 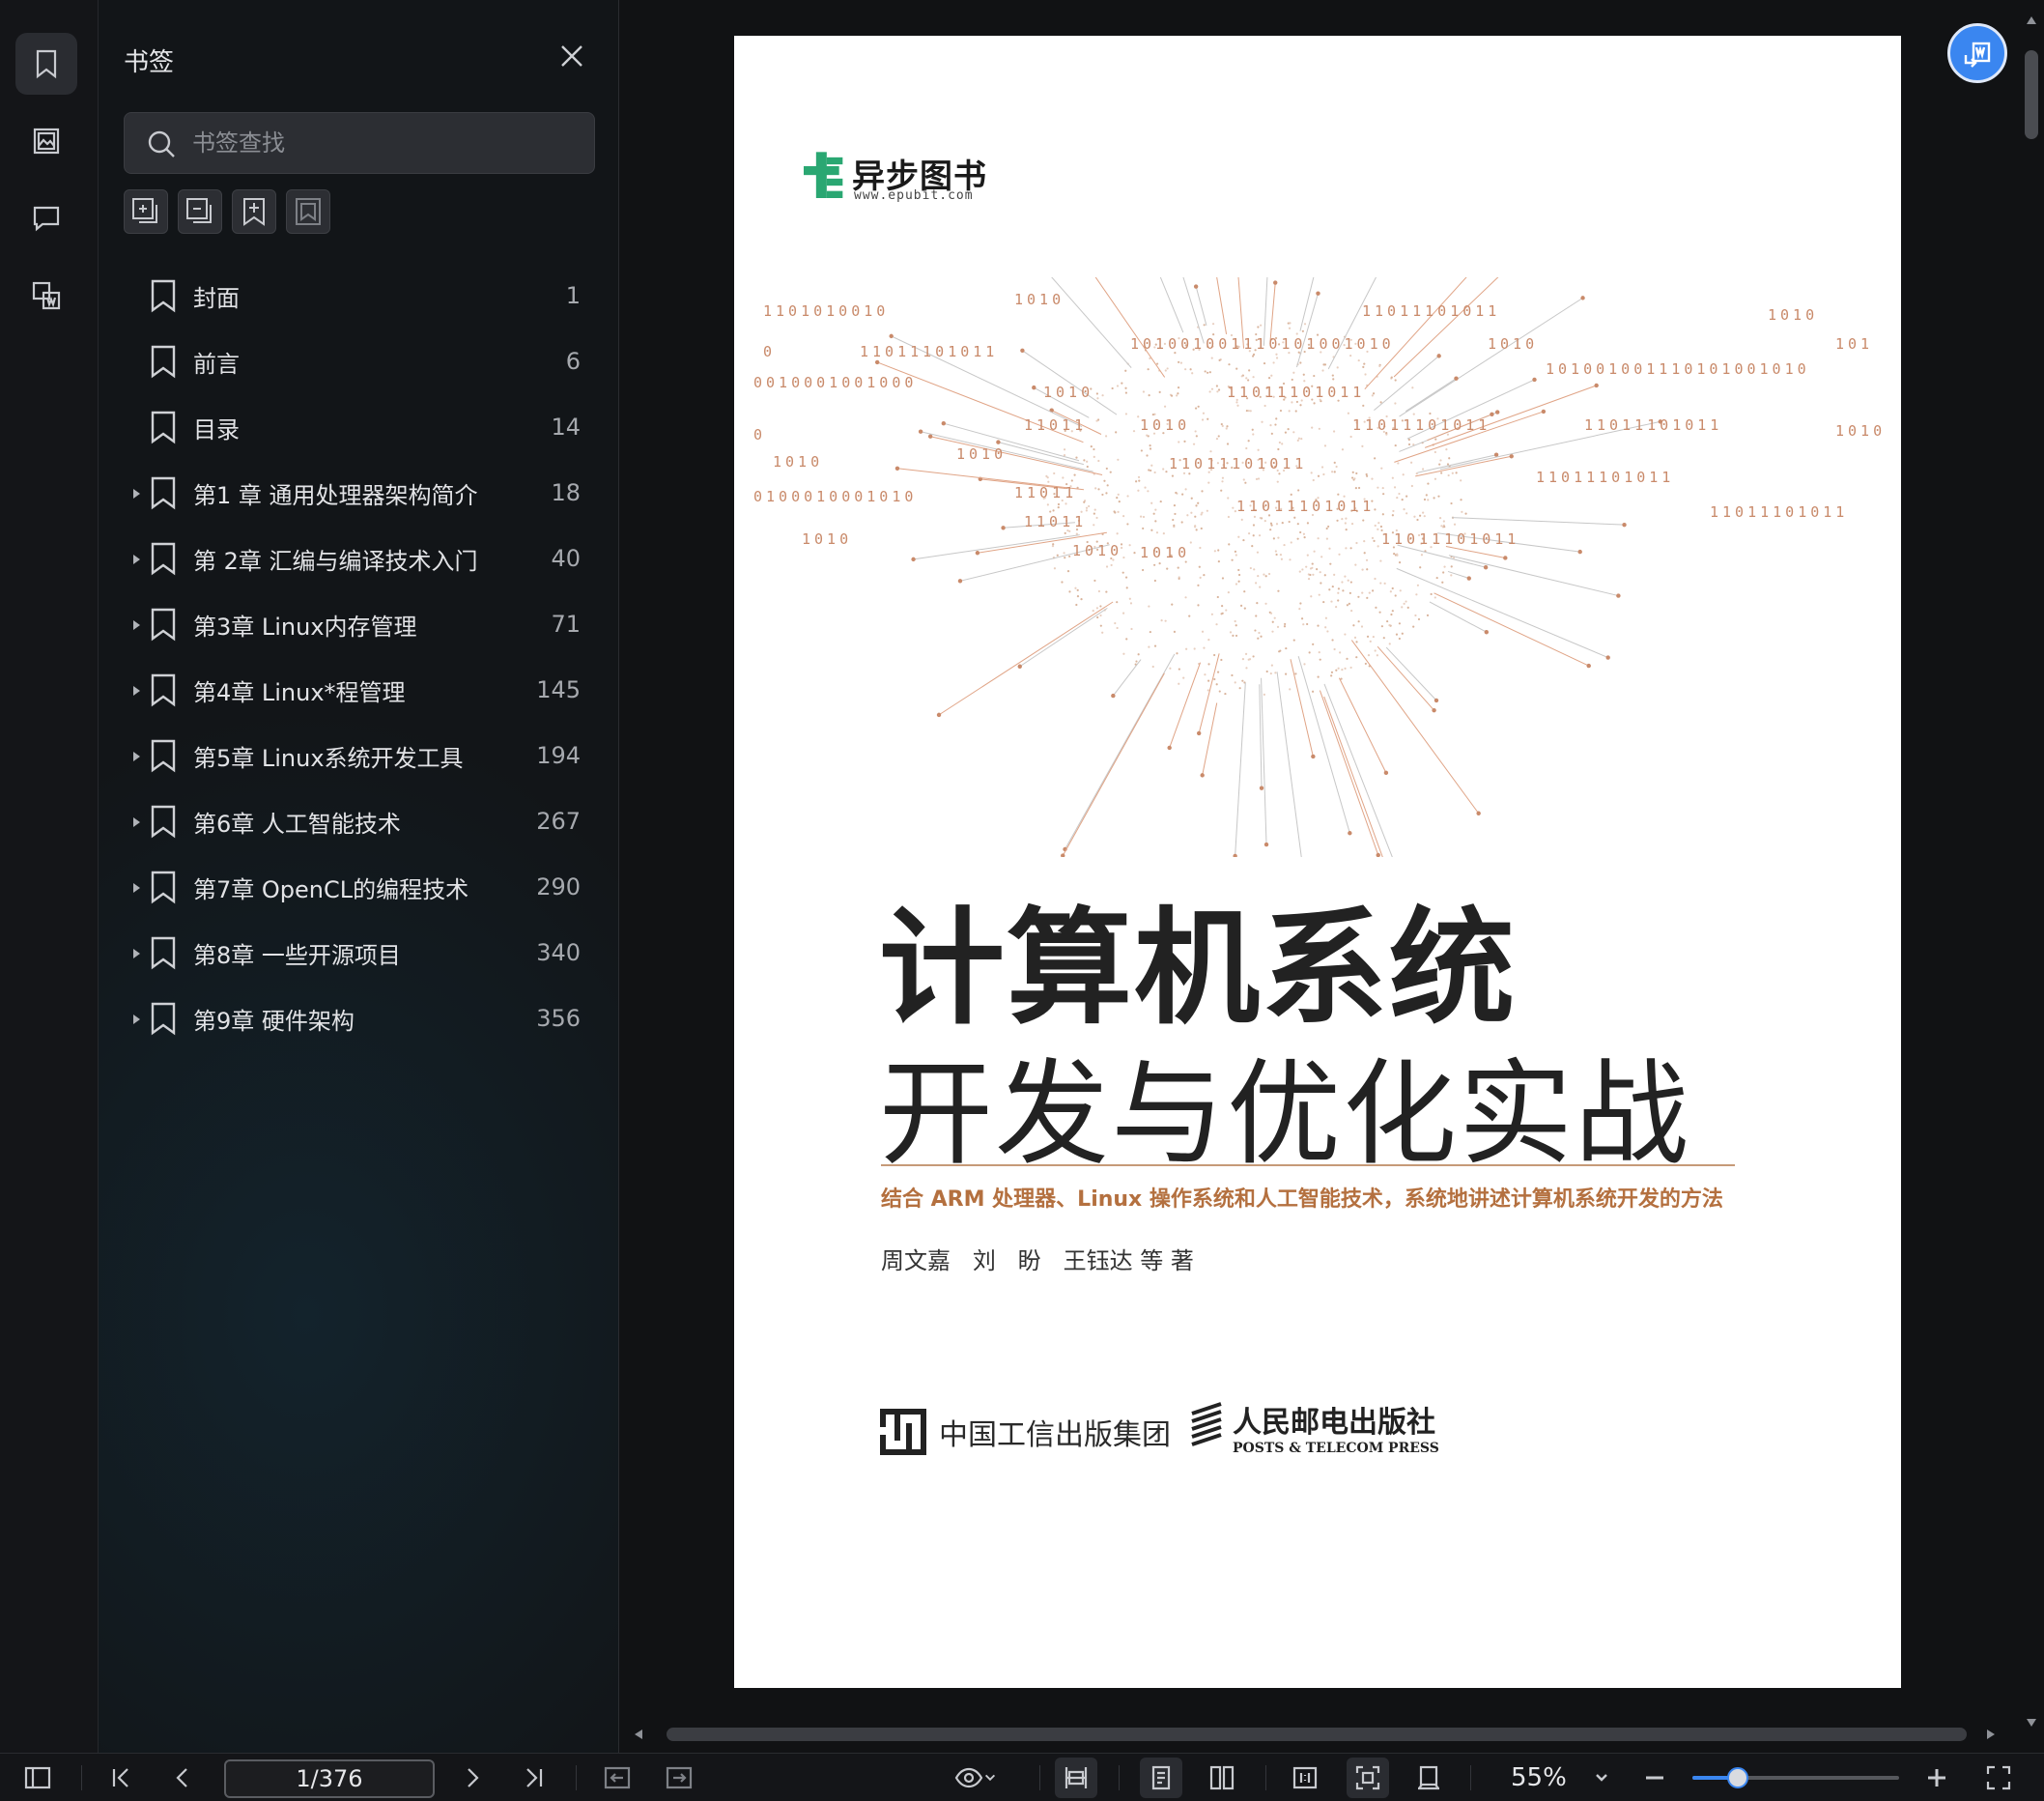 What do you see at coordinates (216, 429) in the screenshot?
I see `bookmark-label: 目录` at bounding box center [216, 429].